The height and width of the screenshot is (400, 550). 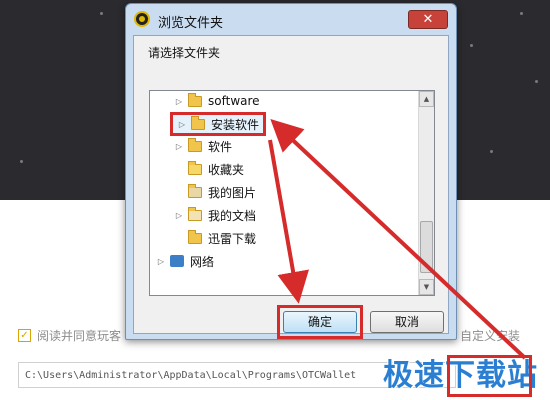 I want to click on tree-item-documents: ▷ 我的文档, so click(x=215, y=215).